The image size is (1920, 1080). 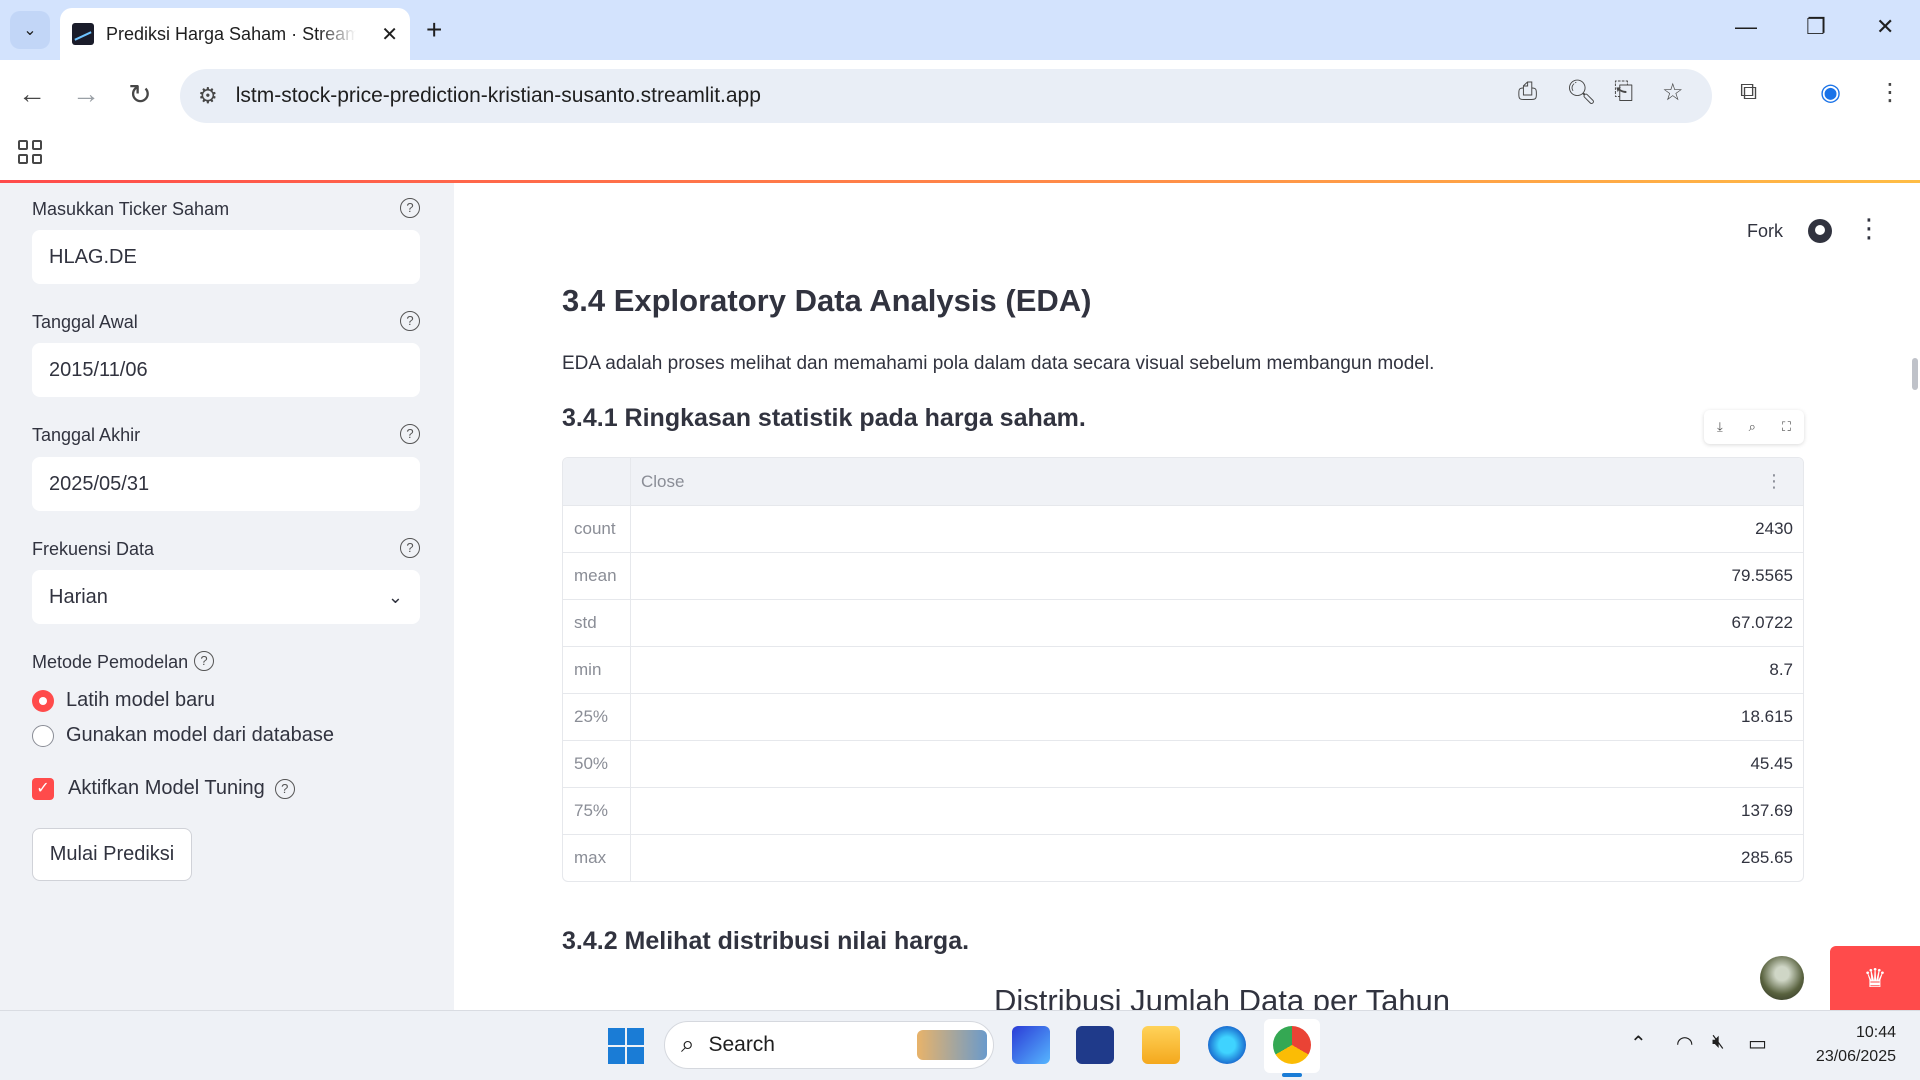 I want to click on close-tab-icon: ✕, so click(x=389, y=34).